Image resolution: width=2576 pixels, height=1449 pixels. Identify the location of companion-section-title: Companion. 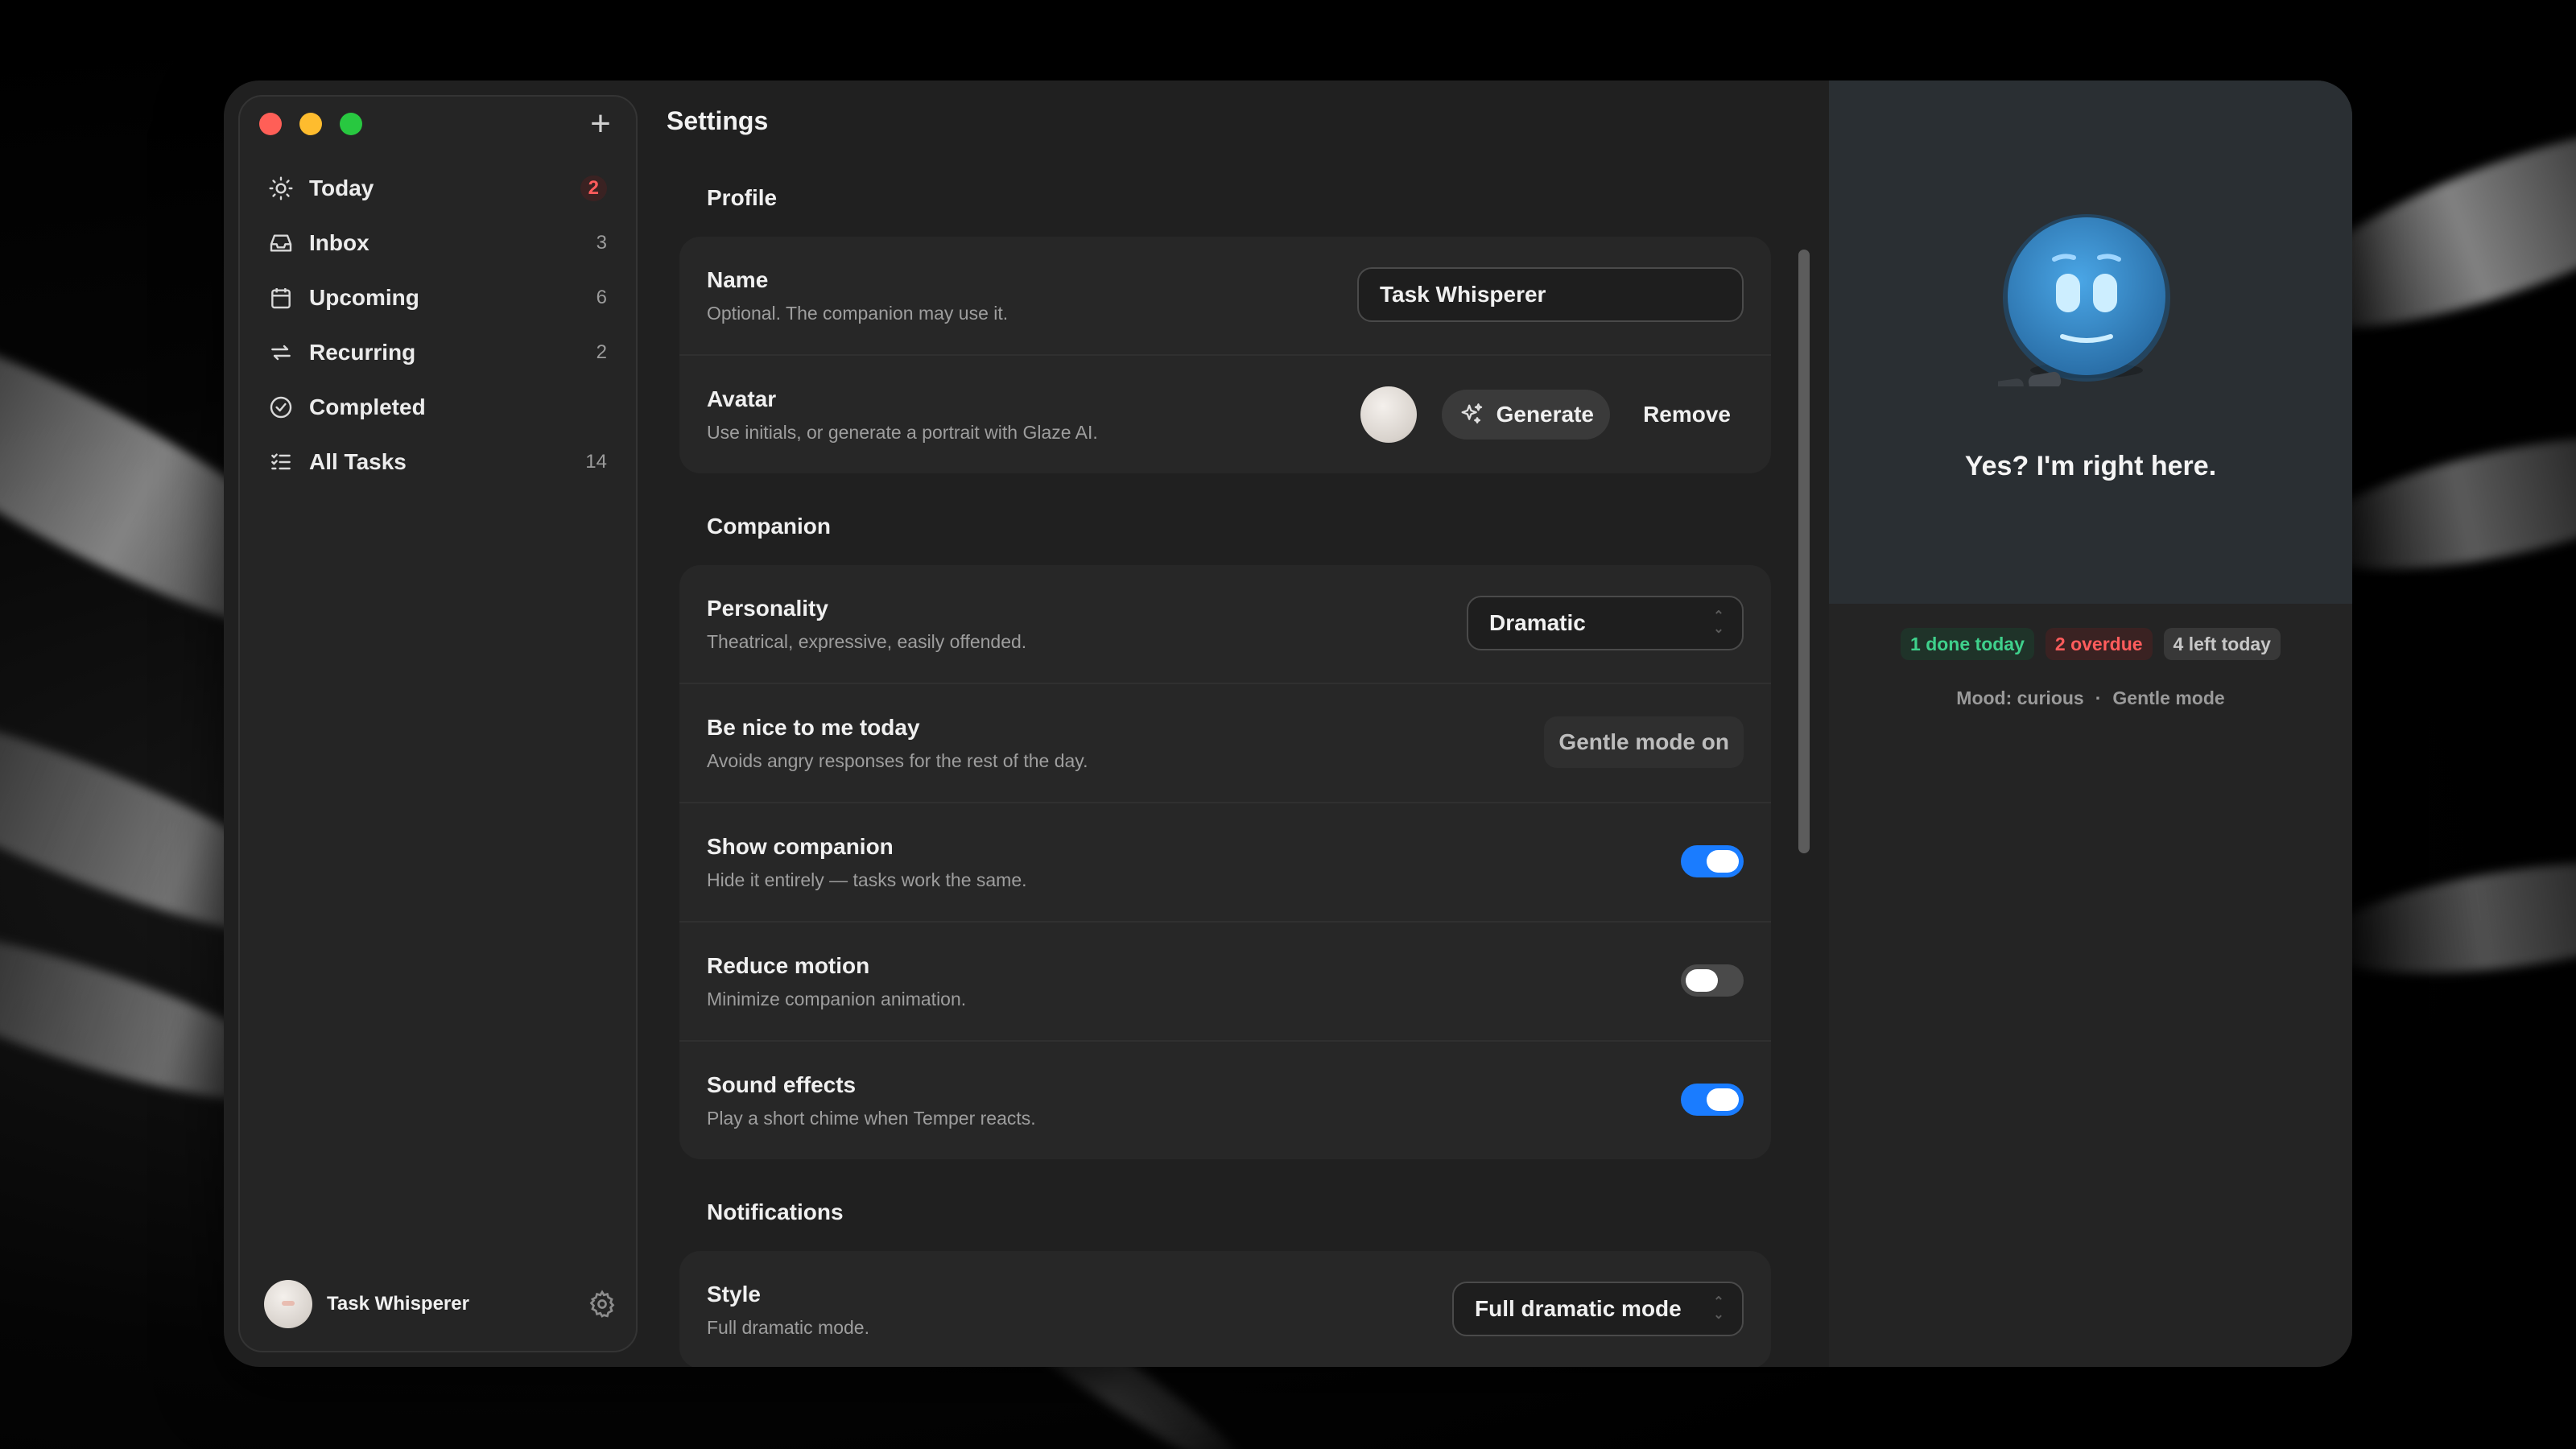
(769, 526).